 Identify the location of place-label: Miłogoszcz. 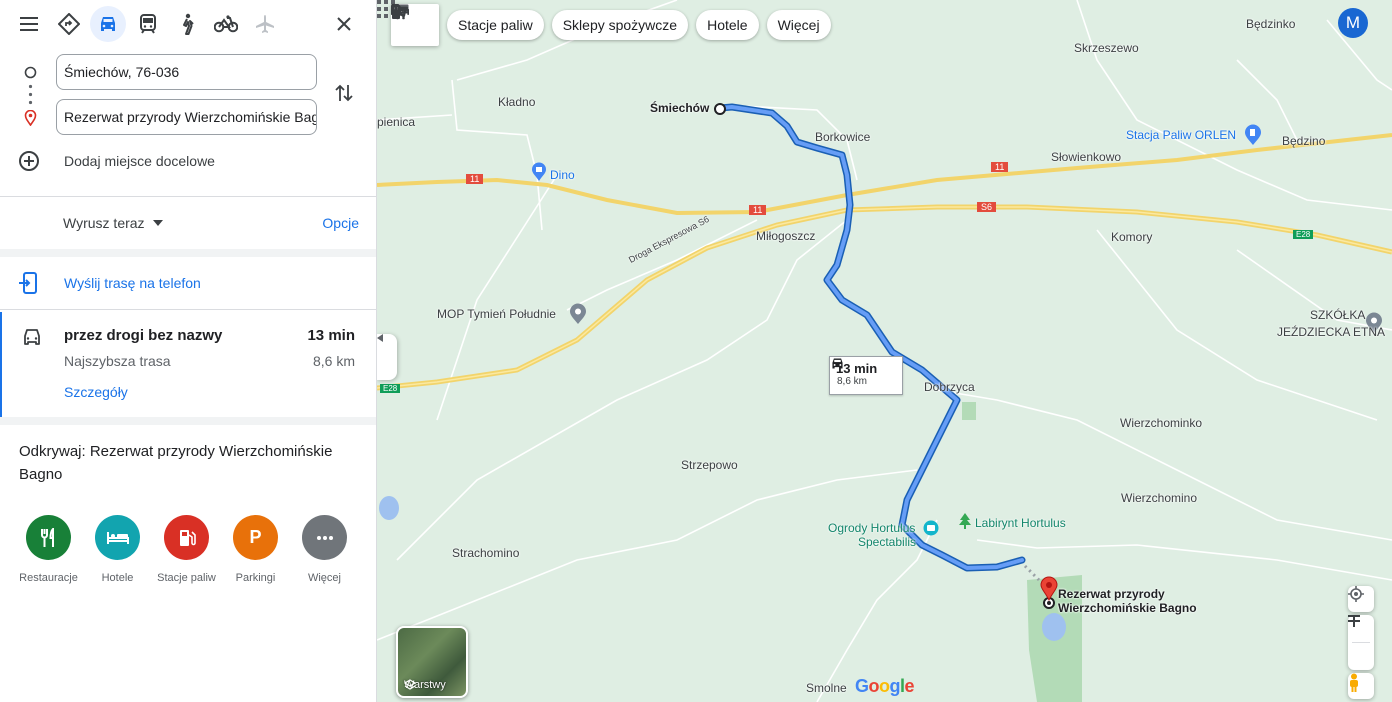
(786, 236).